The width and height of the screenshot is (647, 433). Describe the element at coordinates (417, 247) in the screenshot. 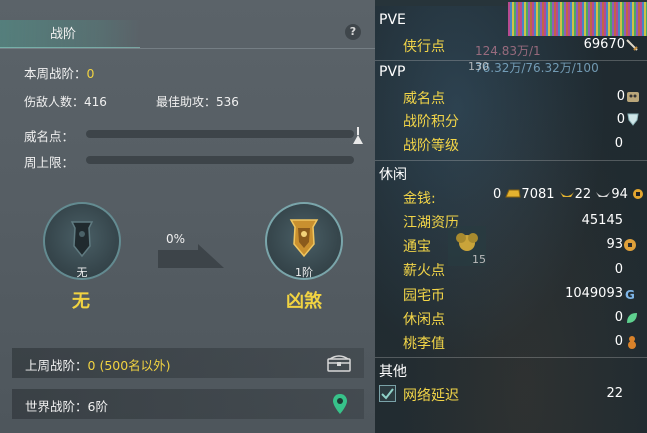

I see `tongbao-label: 通宝` at that location.